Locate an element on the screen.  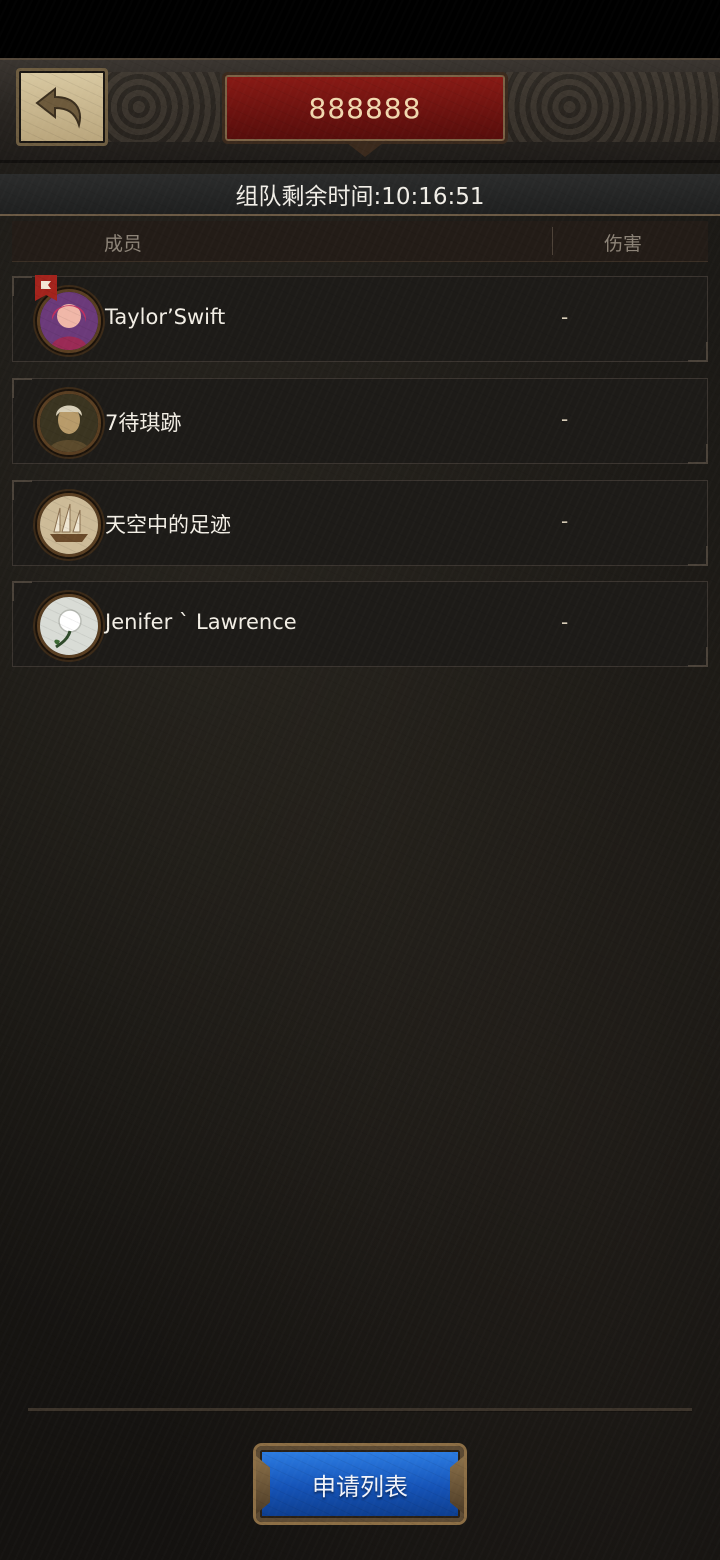
apply-list-label: 申请列表 is located at coordinates (360, 1486).